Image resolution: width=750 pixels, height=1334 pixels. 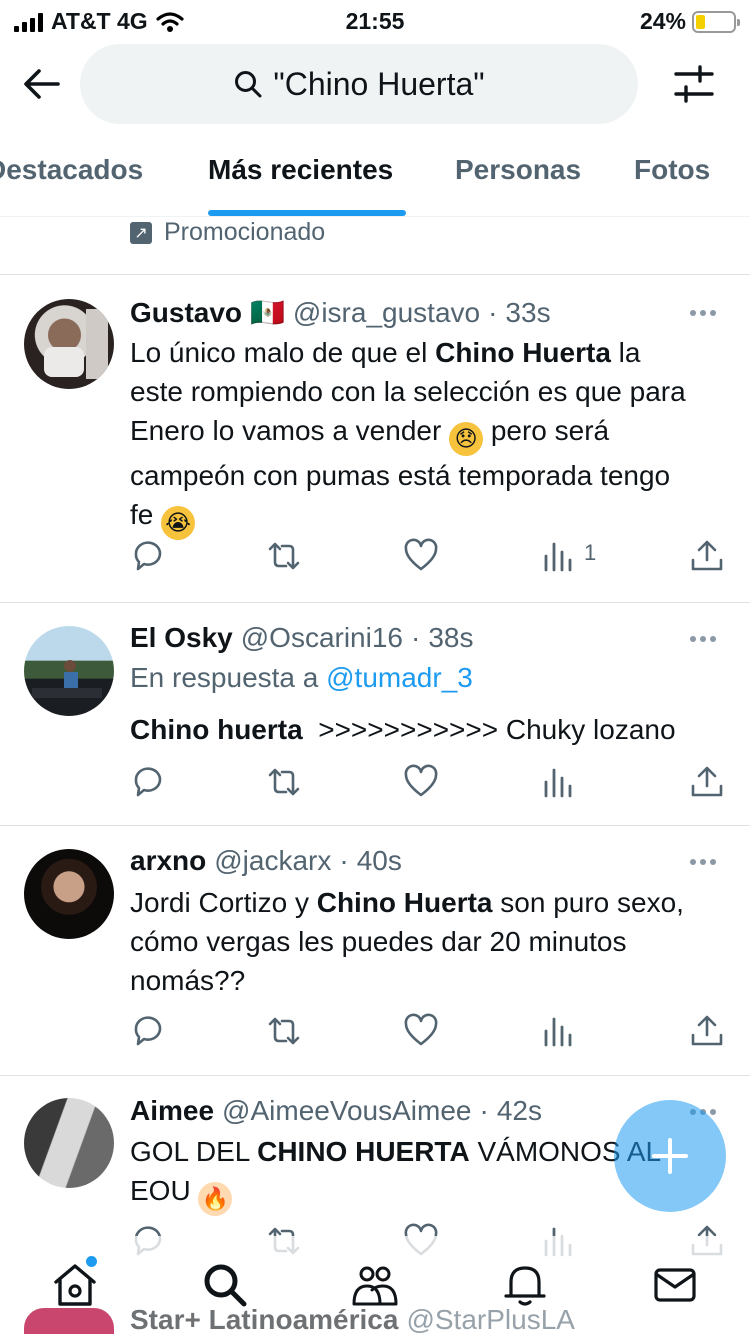 What do you see at coordinates (224, 677) in the screenshot?
I see `reply-prefix: En respuesta a` at bounding box center [224, 677].